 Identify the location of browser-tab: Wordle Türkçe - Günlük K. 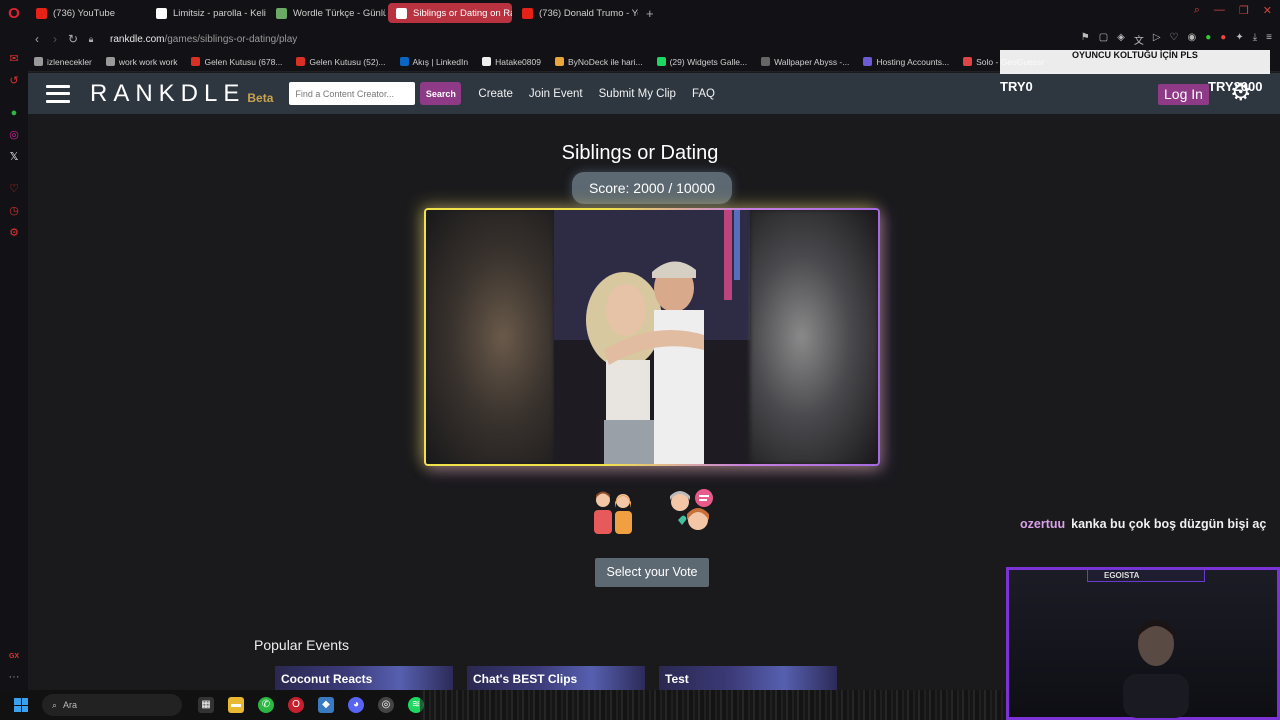
(327, 13).